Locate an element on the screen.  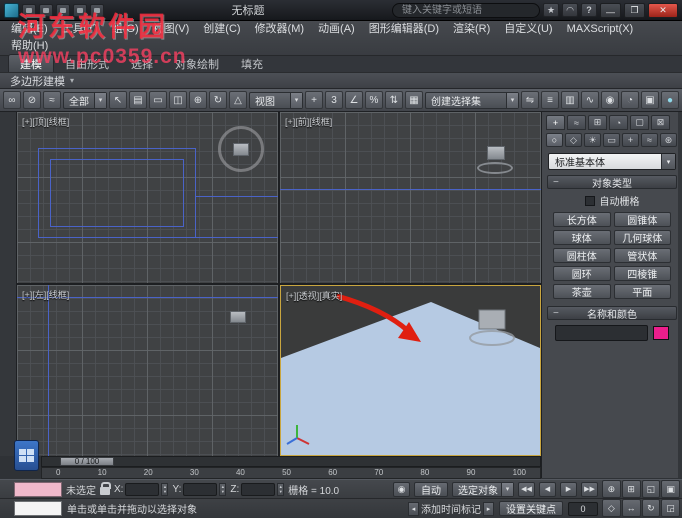
ribbon-tab-freeform: 自由形式 is located at coordinates (87, 63).